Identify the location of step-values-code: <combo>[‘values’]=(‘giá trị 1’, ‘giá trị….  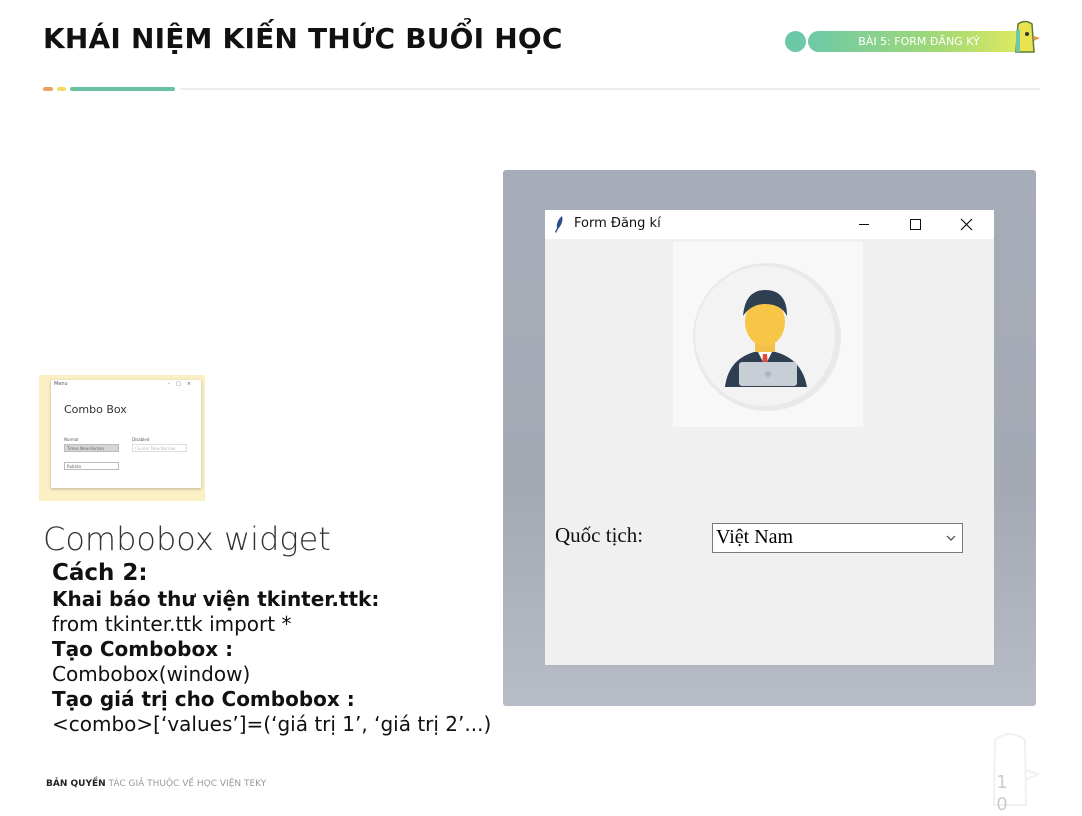
(272, 724).